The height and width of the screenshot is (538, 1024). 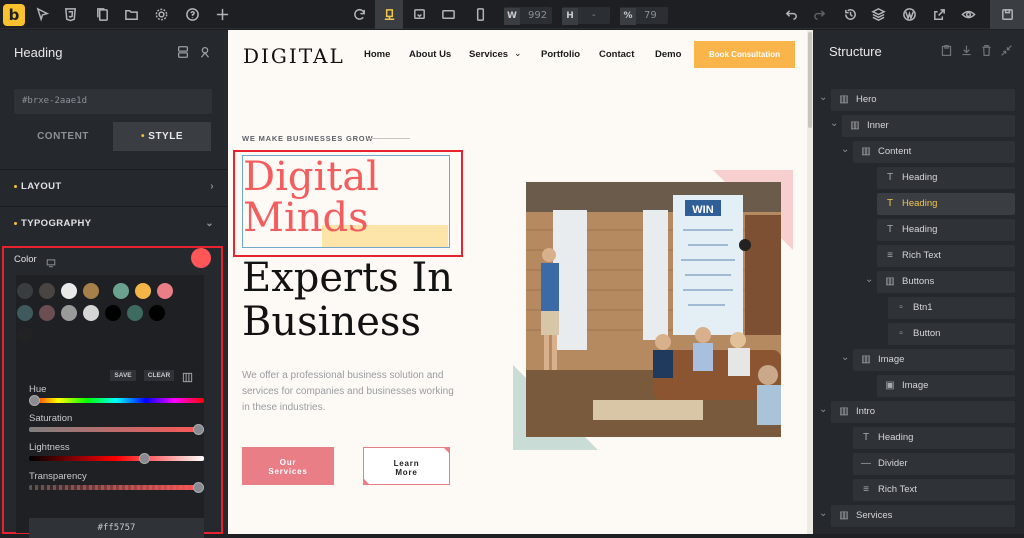 I want to click on structure-item-hero: ▥ Hero, so click(x=923, y=100).